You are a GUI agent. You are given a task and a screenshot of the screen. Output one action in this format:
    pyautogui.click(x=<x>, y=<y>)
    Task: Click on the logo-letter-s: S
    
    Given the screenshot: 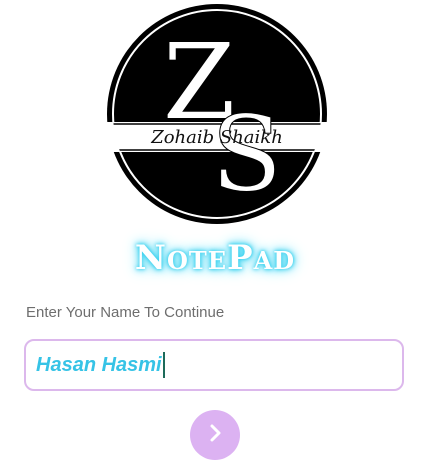 What is the action you would take?
    pyautogui.click(x=246, y=154)
    